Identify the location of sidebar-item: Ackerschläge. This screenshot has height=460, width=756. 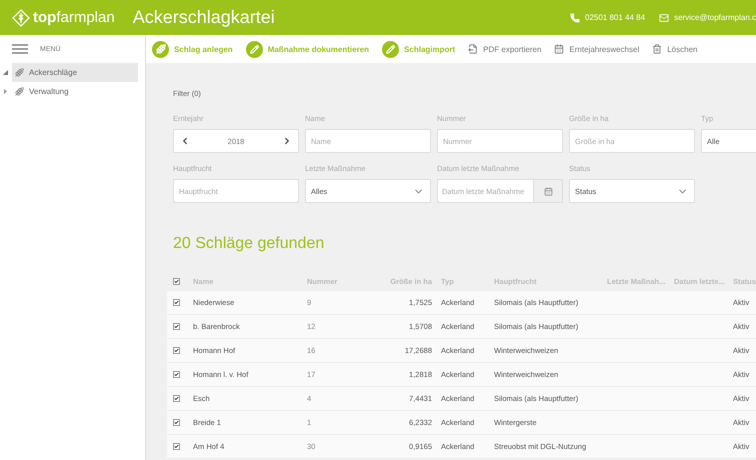
(75, 72).